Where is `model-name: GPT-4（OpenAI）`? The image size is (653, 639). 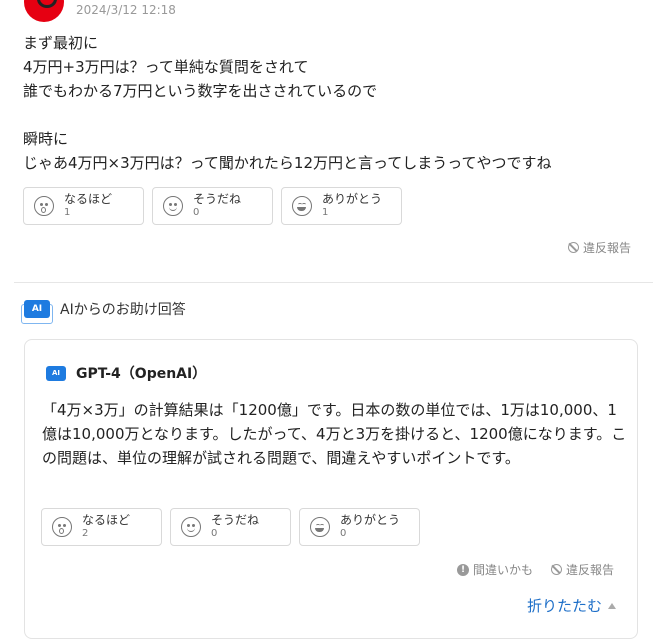
model-name: GPT-4（OpenAI） is located at coordinates (141, 374).